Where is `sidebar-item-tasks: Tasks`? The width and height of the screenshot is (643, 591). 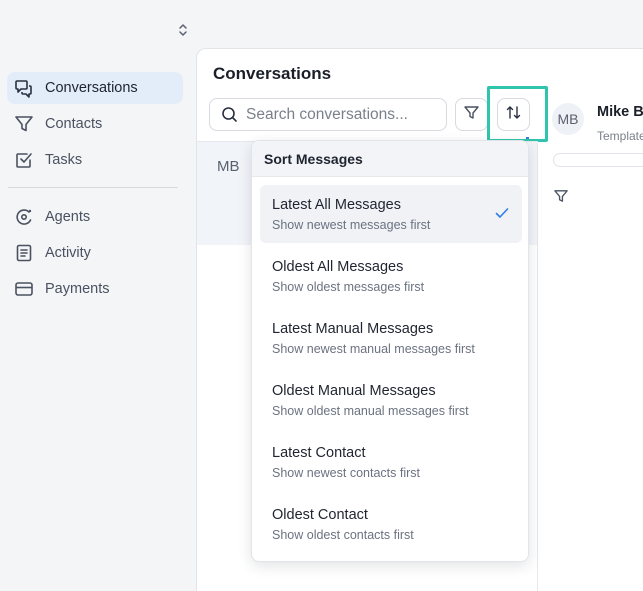 sidebar-item-tasks: Tasks is located at coordinates (95, 160).